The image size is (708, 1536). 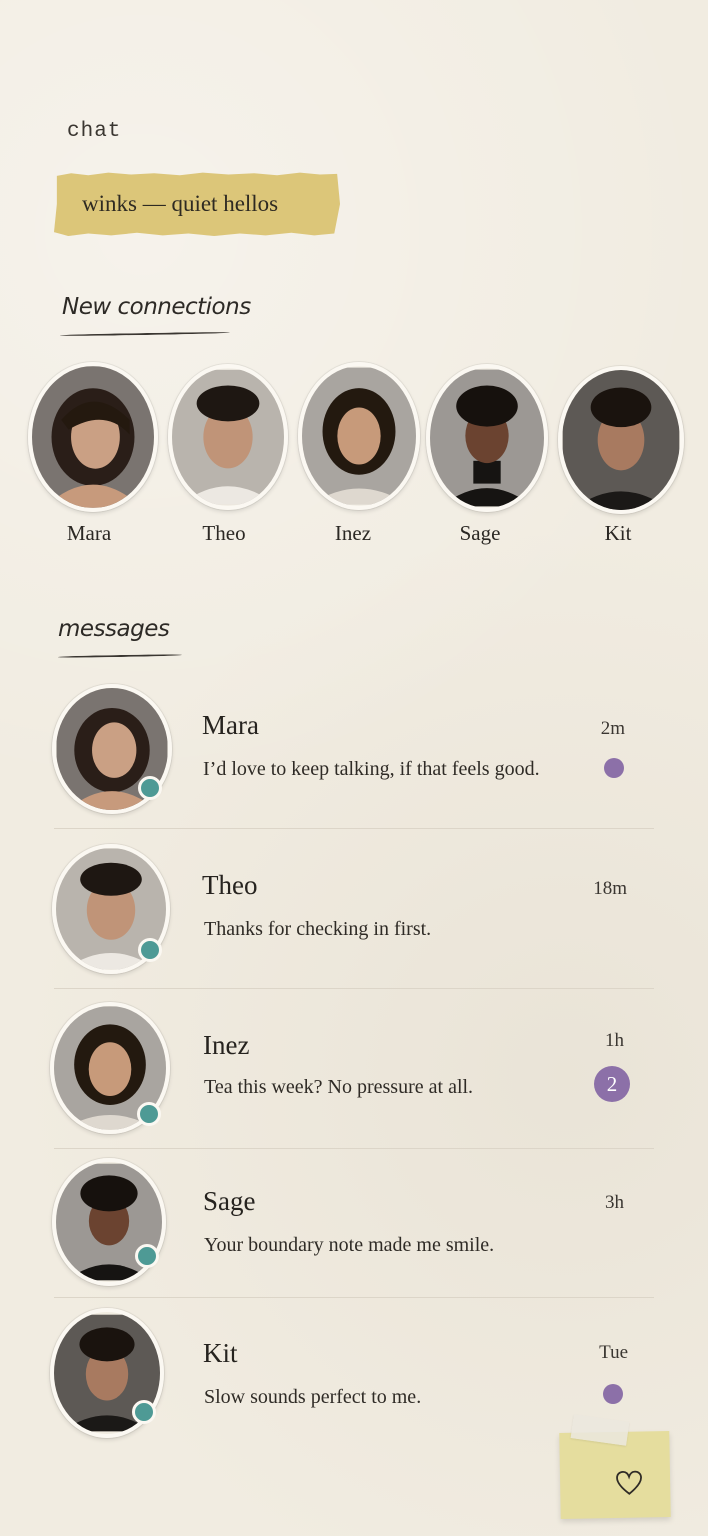 I want to click on connection-name-sage: Sage, so click(x=480, y=533).